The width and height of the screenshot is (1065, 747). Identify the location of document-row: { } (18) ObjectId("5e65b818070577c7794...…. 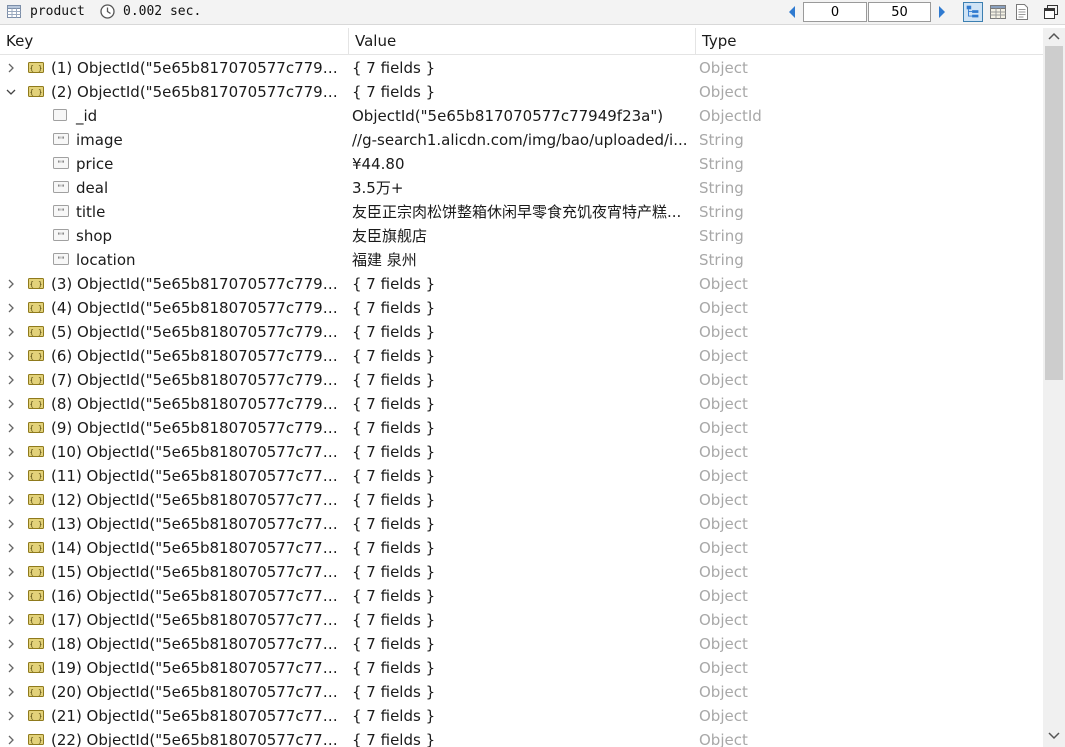
(521, 644).